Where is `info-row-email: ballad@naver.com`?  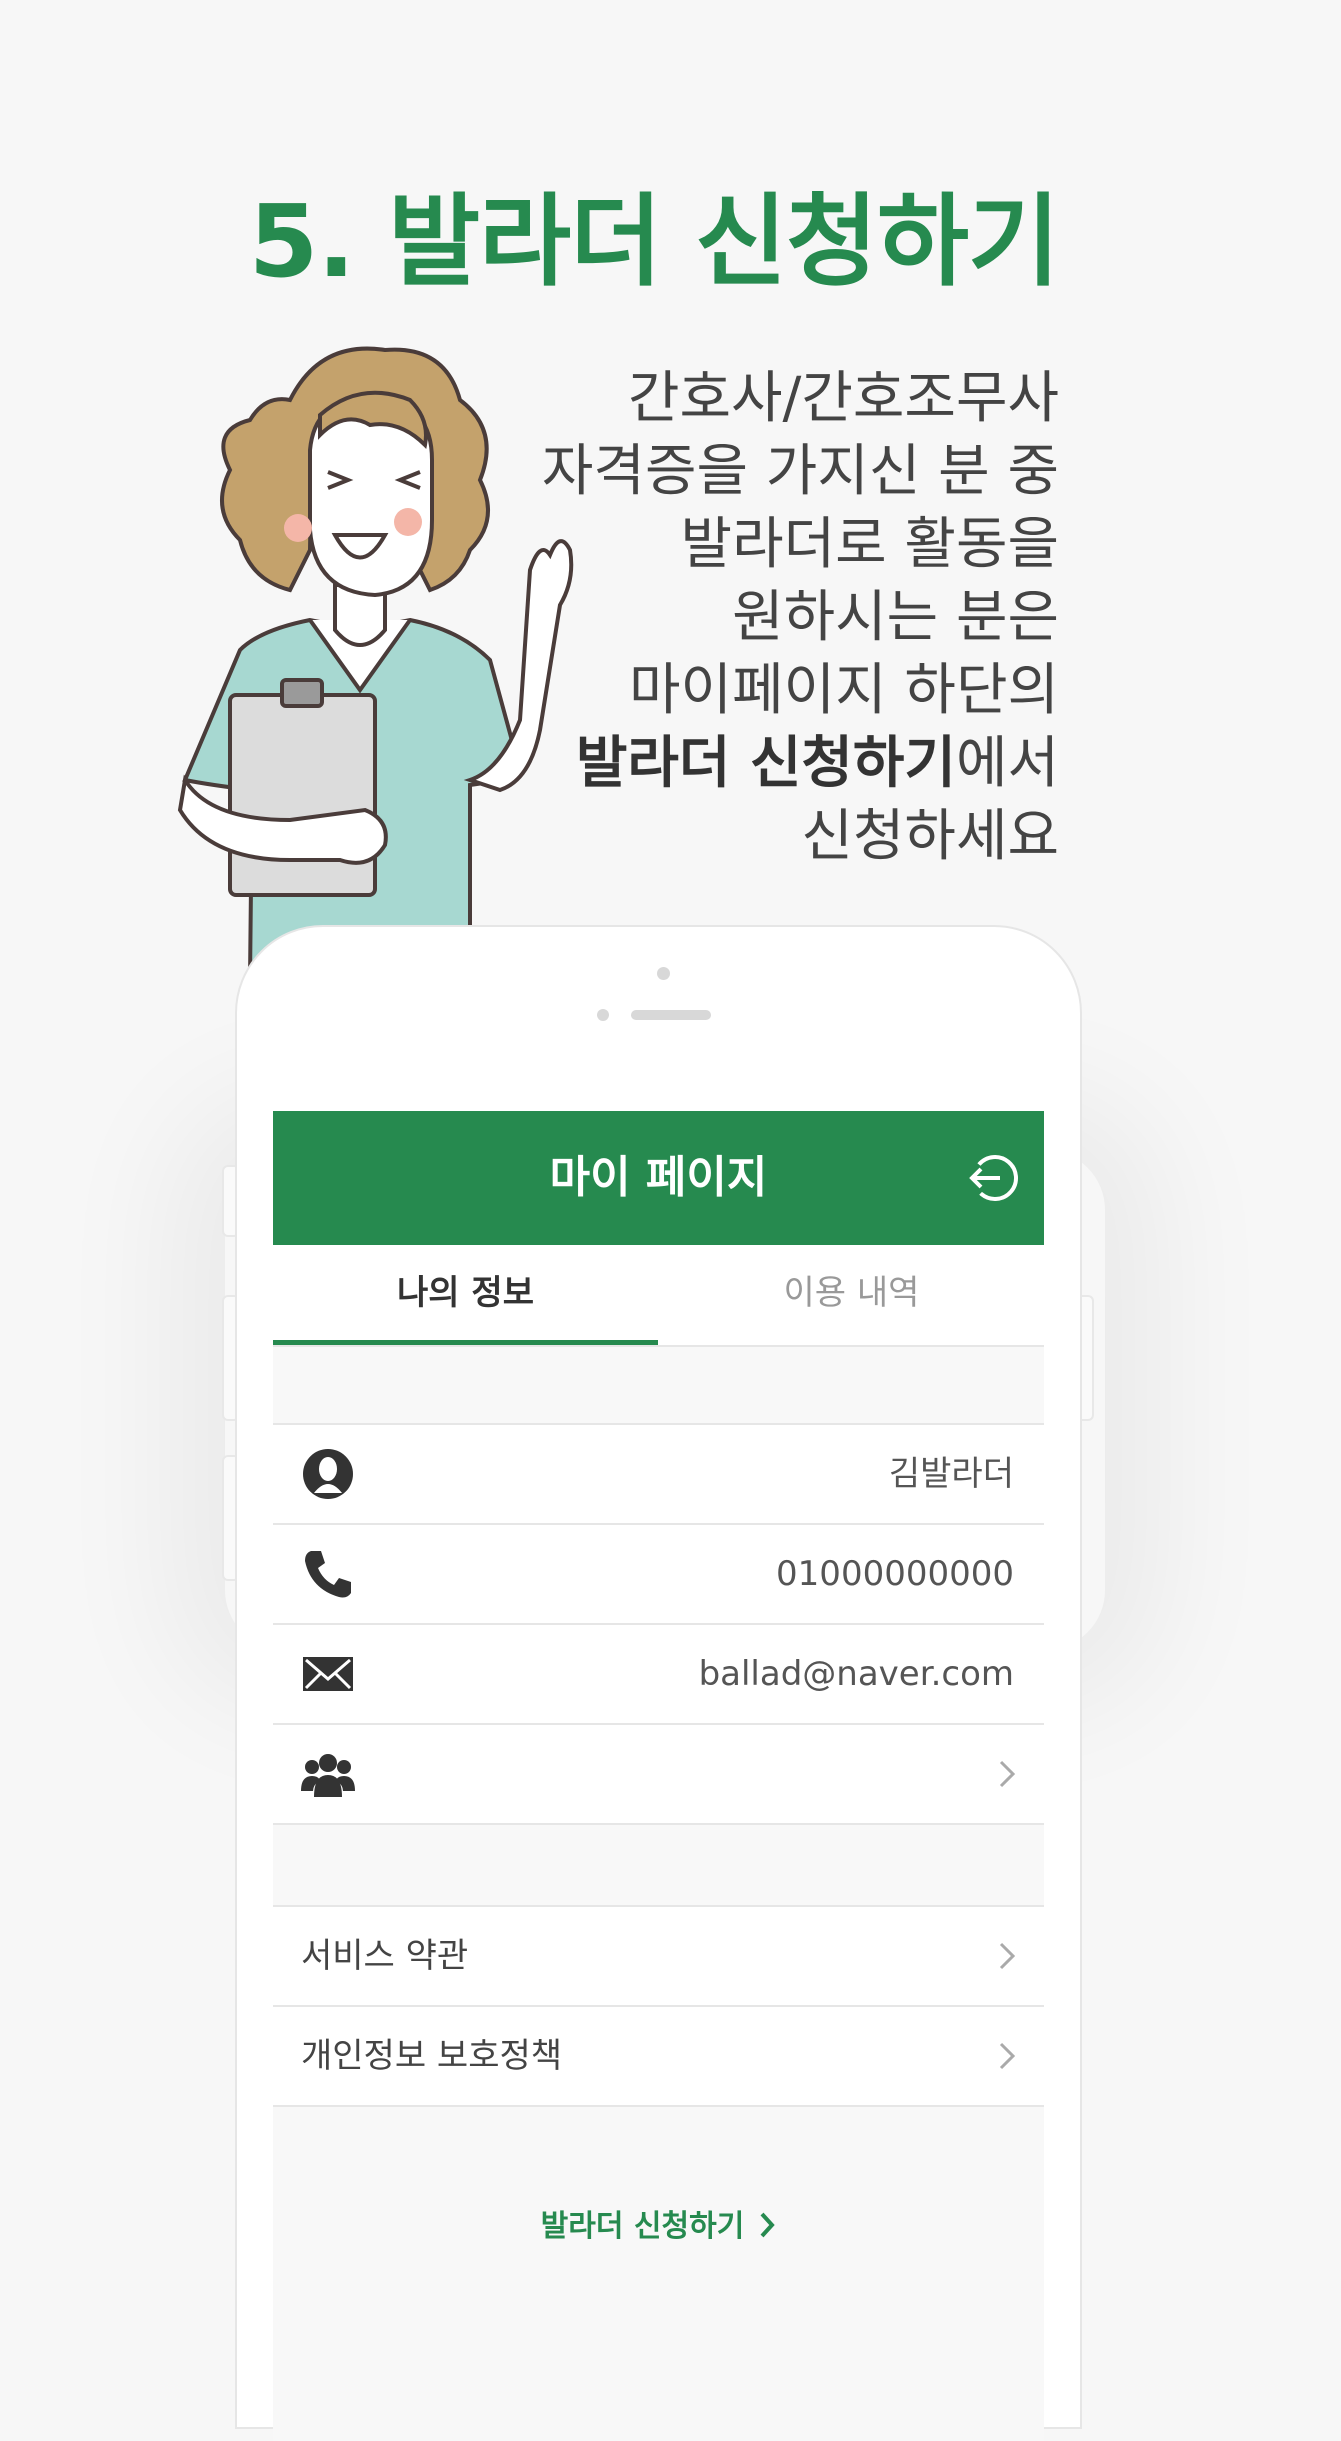 info-row-email: ballad@naver.com is located at coordinates (658, 1673).